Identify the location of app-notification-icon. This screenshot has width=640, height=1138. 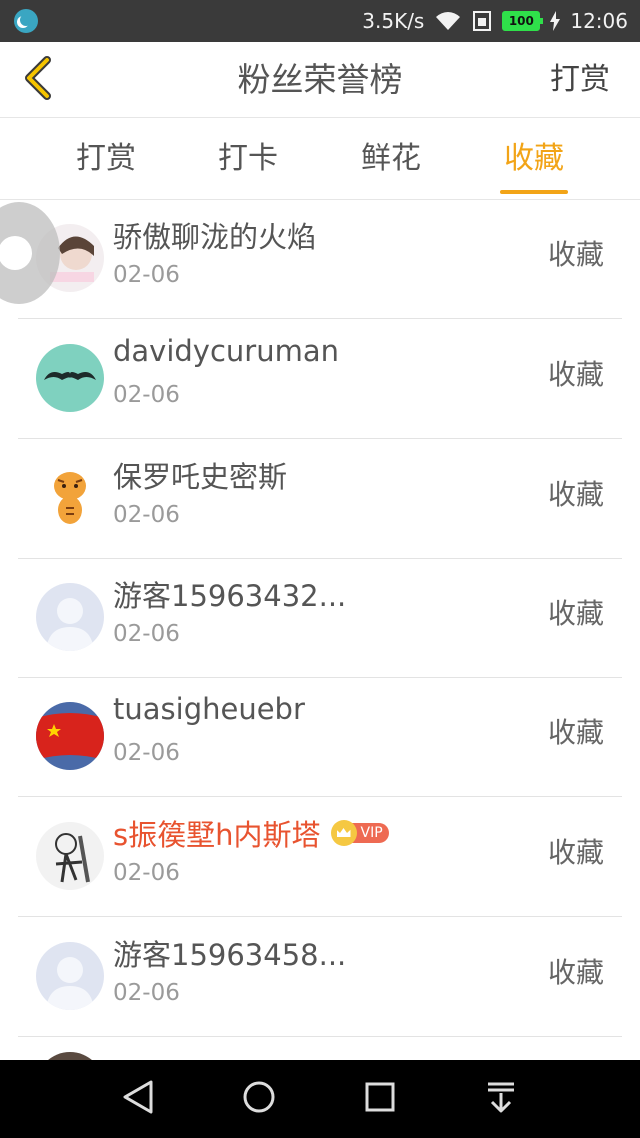
(26, 21).